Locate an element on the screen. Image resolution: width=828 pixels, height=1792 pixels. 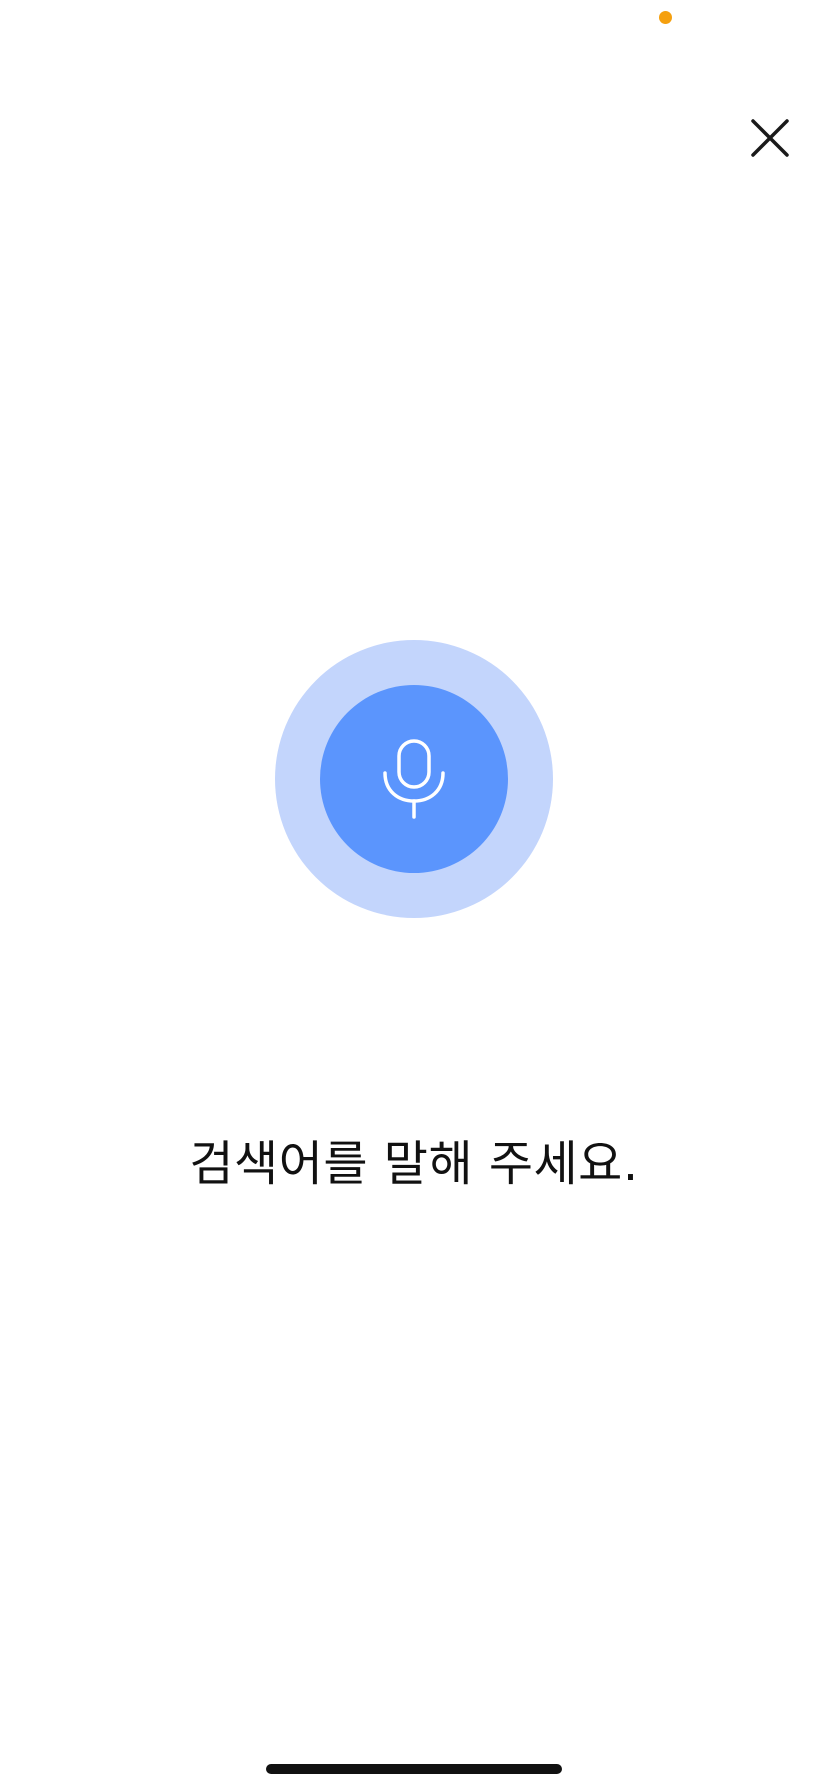
close-icon is located at coordinates (770, 138).